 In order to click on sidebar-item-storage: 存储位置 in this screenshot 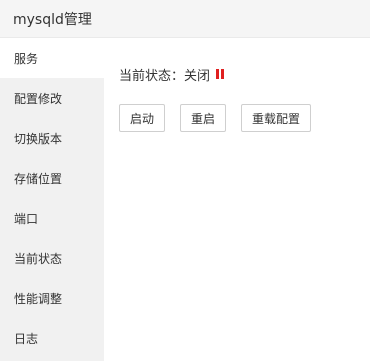, I will do `click(52, 178)`.